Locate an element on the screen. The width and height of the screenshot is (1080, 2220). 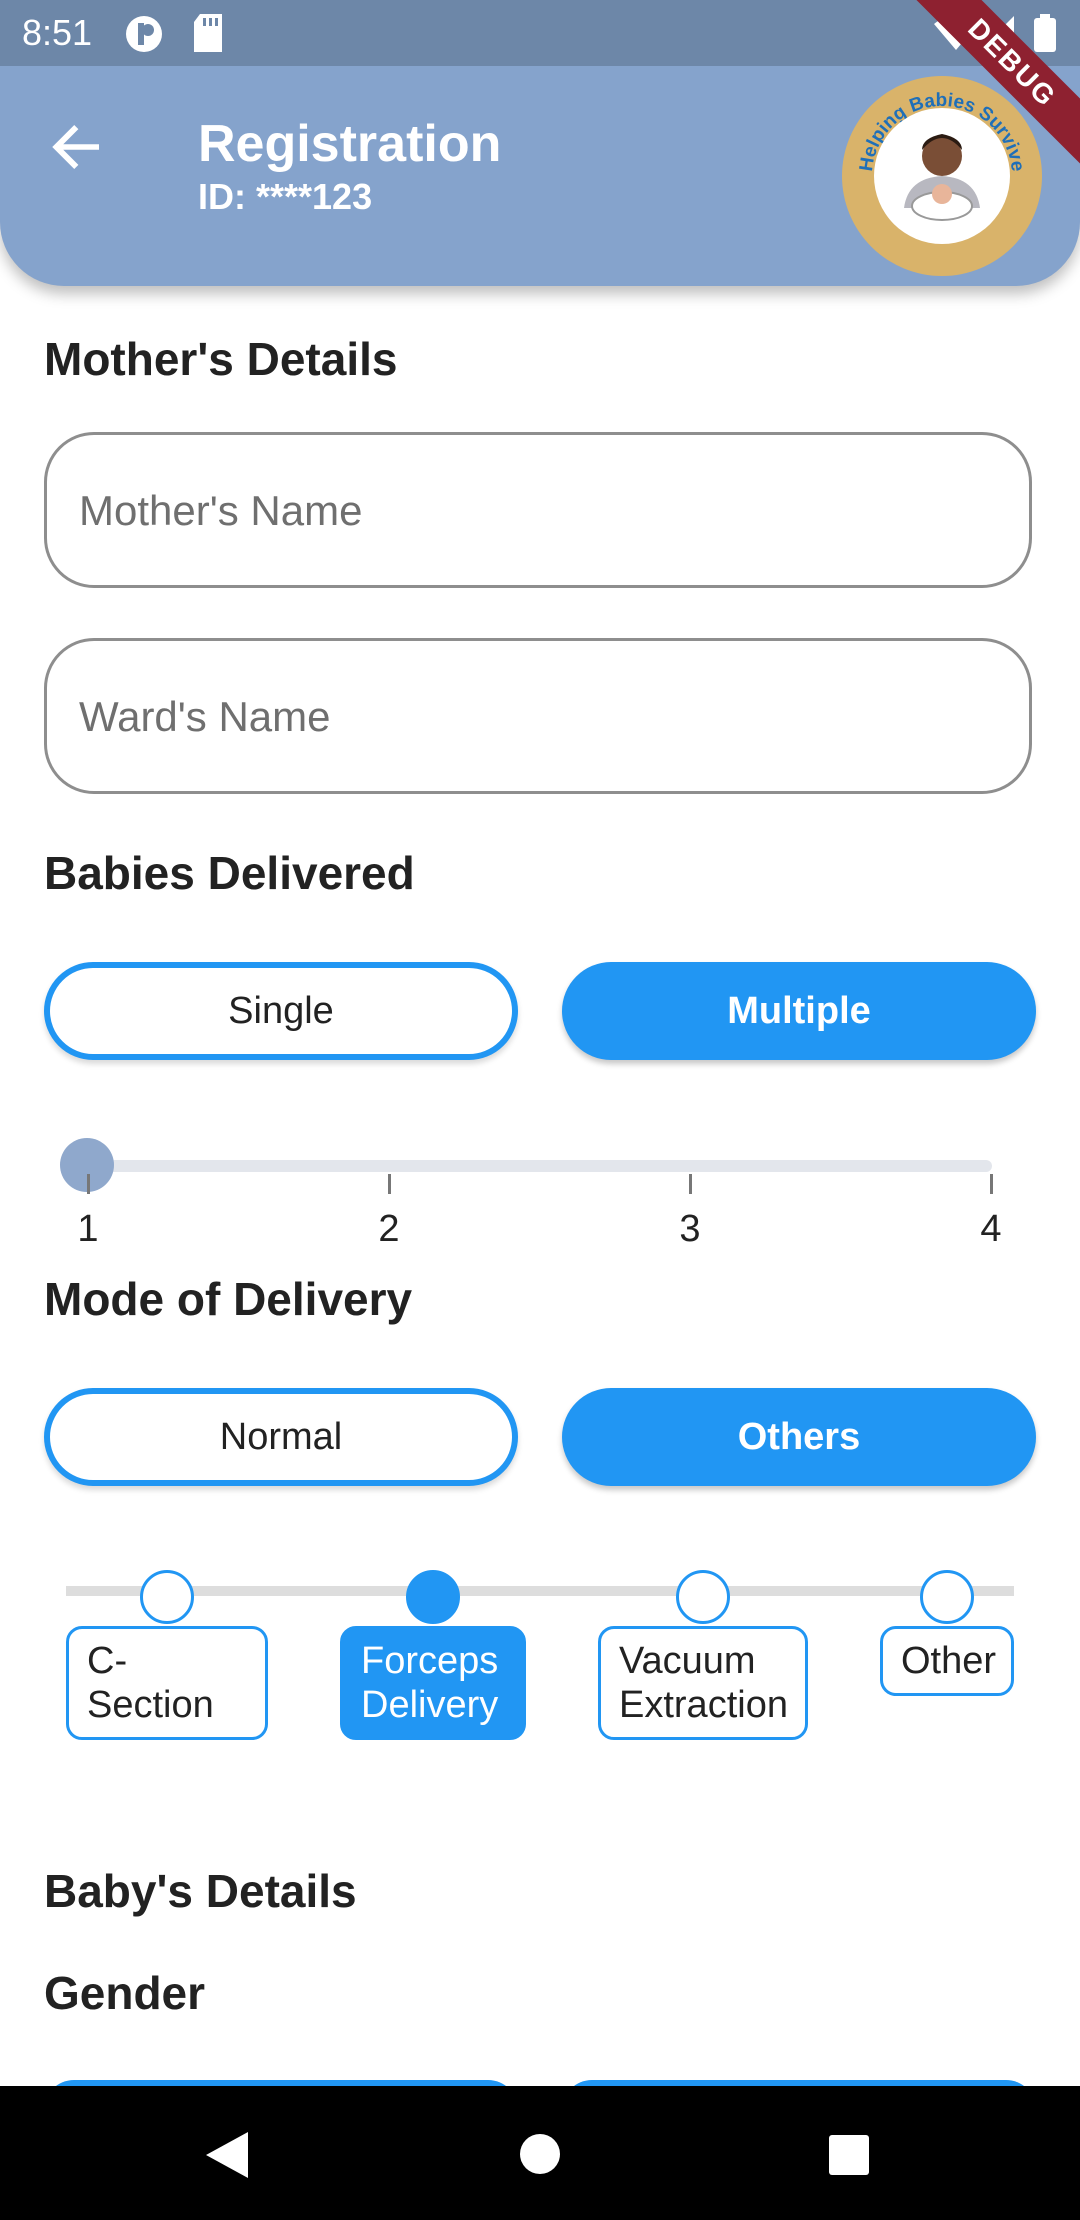
battery-icon is located at coordinates (1045, 33).